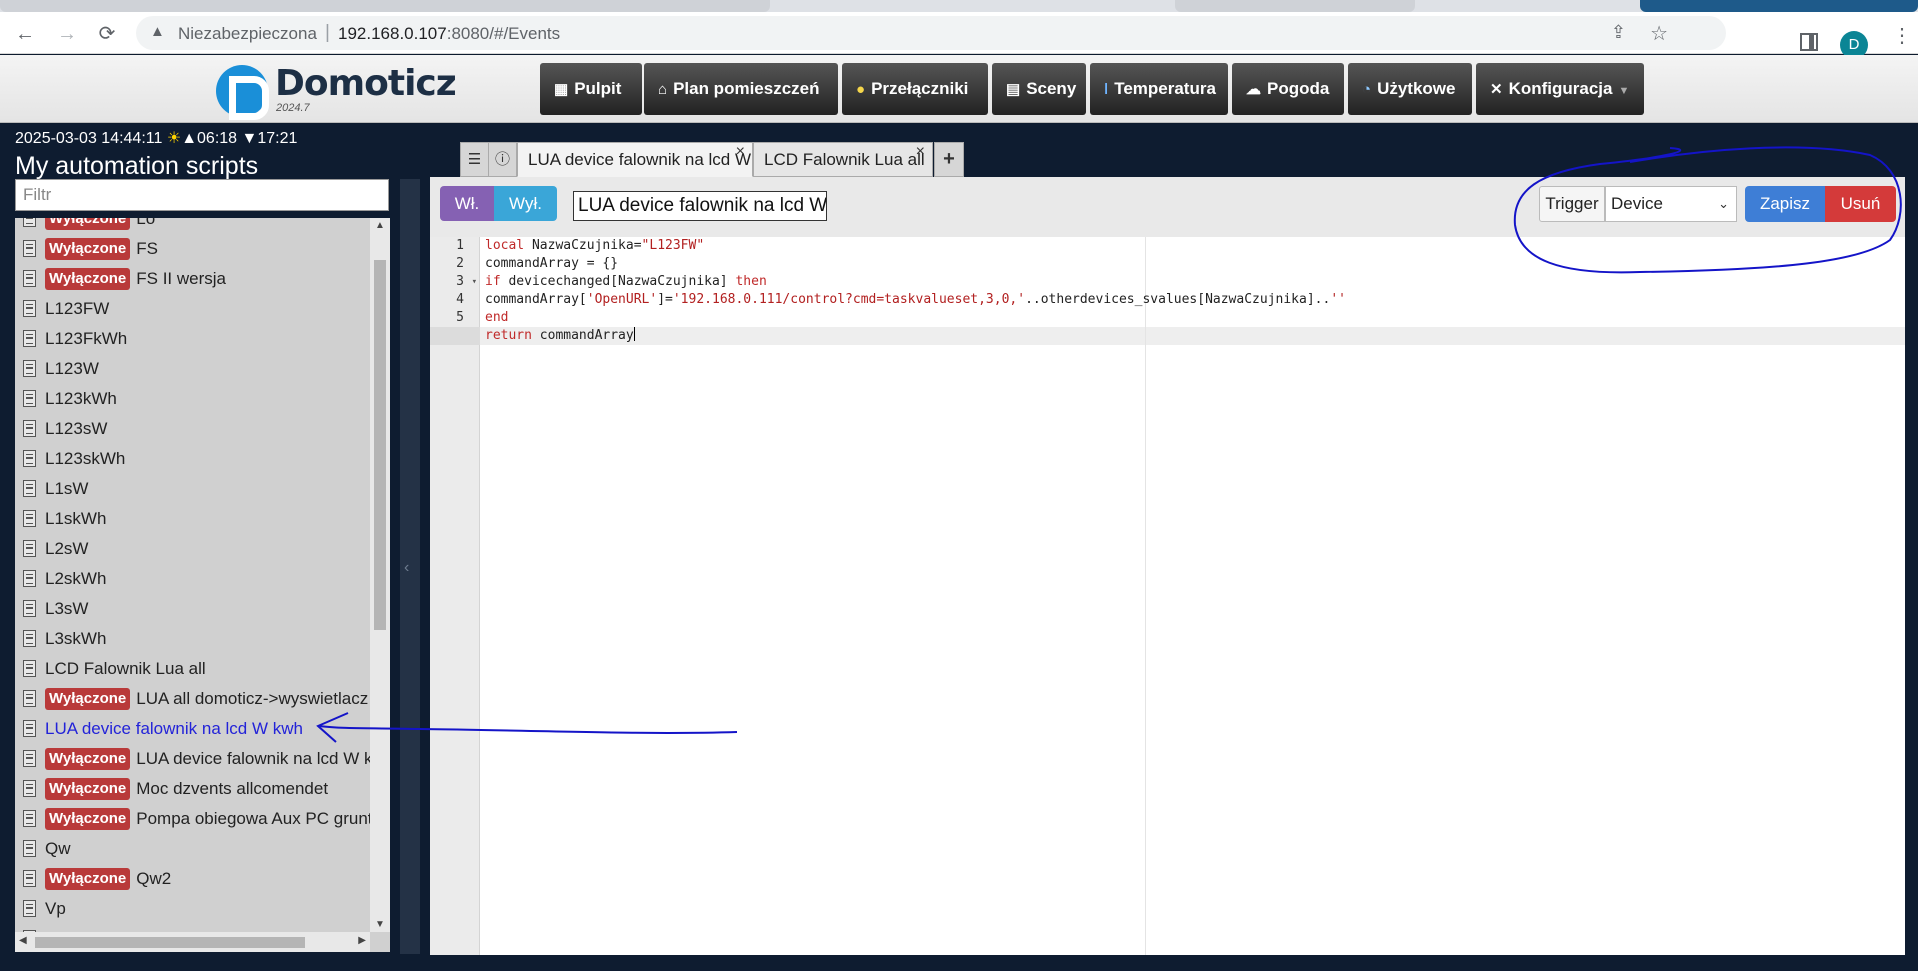 The width and height of the screenshot is (1918, 971). I want to click on list-item: Vp, so click(192, 909).